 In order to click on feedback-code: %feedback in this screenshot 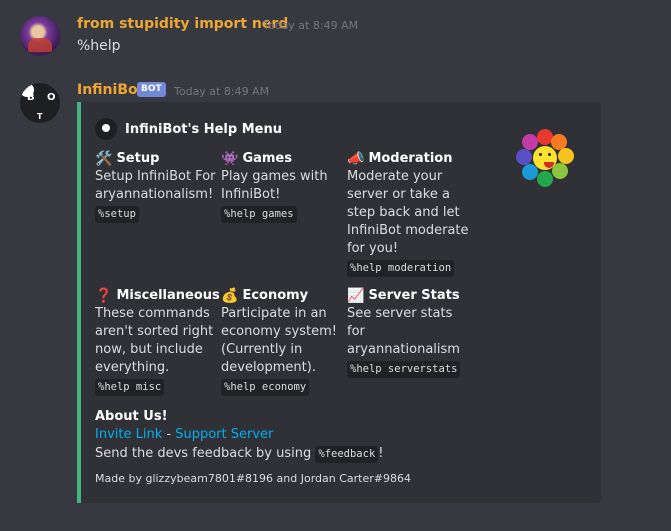, I will do `click(347, 454)`.